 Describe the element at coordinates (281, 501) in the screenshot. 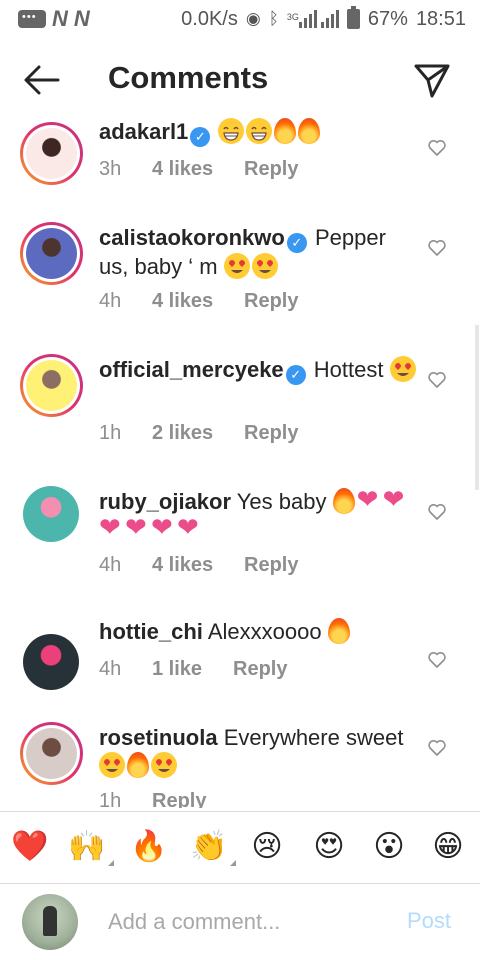

I see `comment-body: Yes baby` at that location.